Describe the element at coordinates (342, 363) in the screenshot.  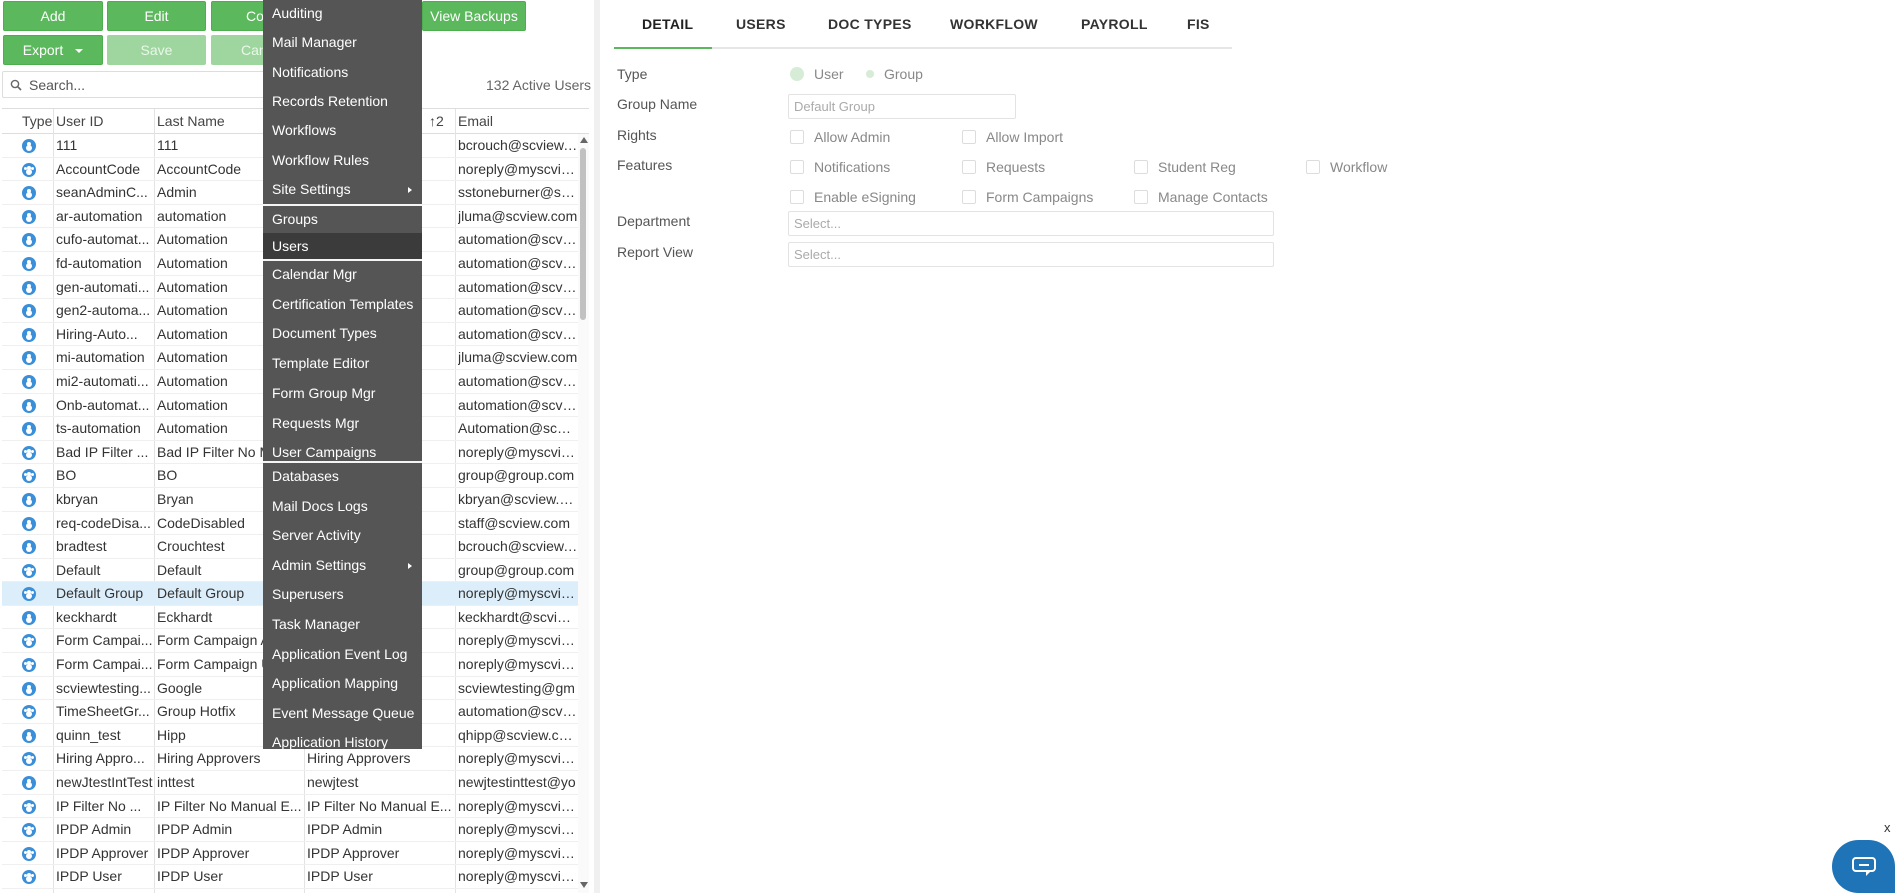
I see `menu-item-template-editor: Template Editor` at that location.